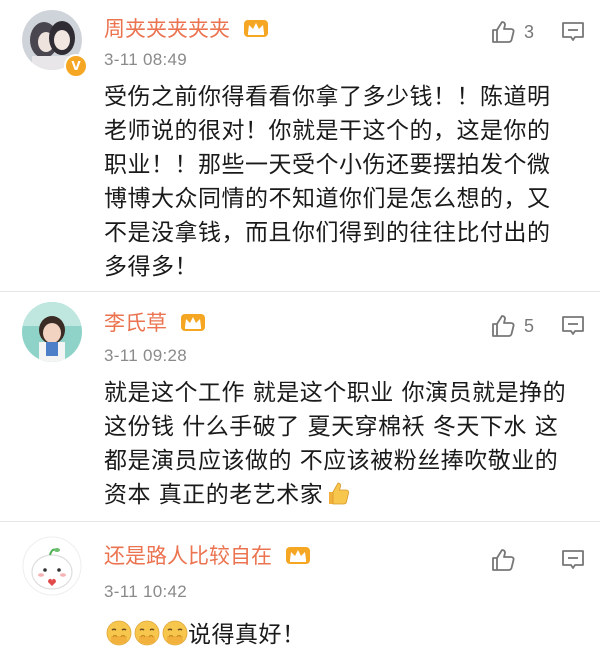  What do you see at coordinates (76, 66) in the screenshot?
I see `verified-icon: V` at bounding box center [76, 66].